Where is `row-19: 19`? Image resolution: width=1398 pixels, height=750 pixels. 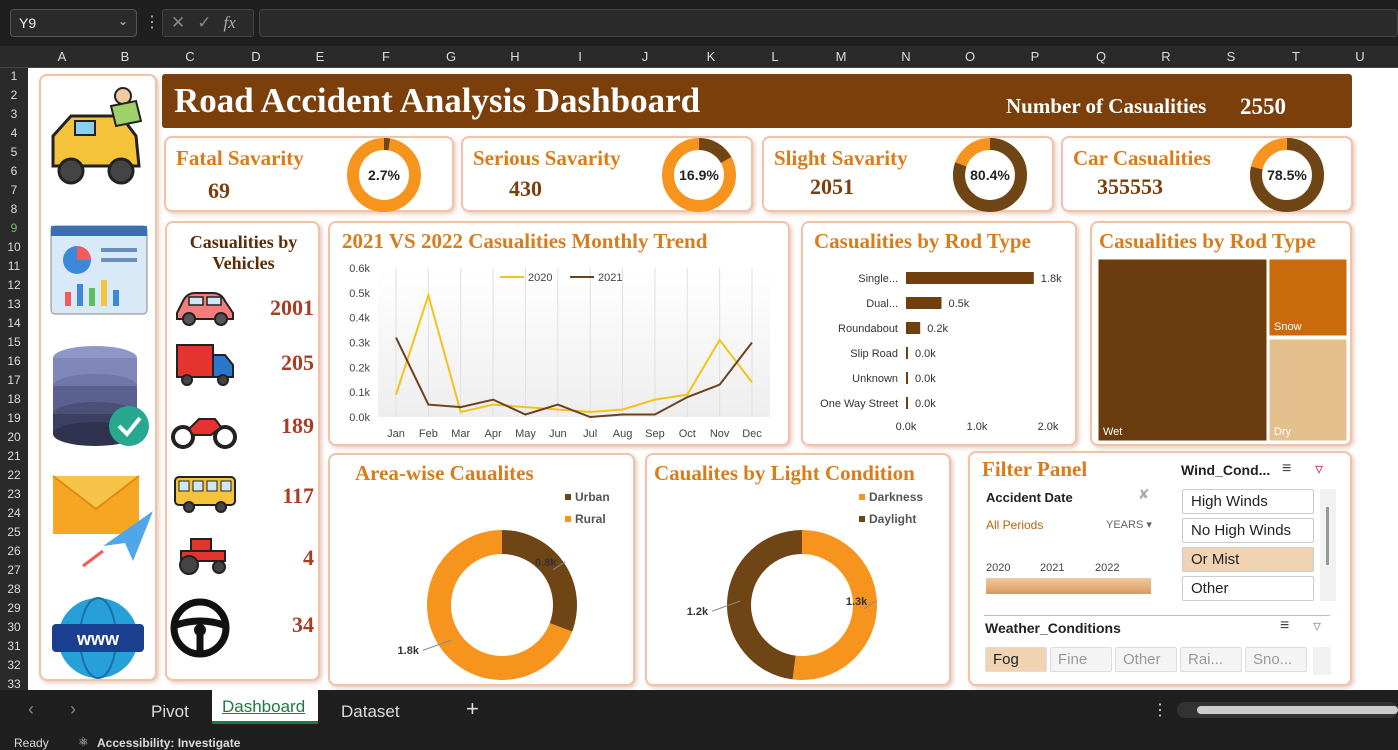 row-19: 19 is located at coordinates (14, 418).